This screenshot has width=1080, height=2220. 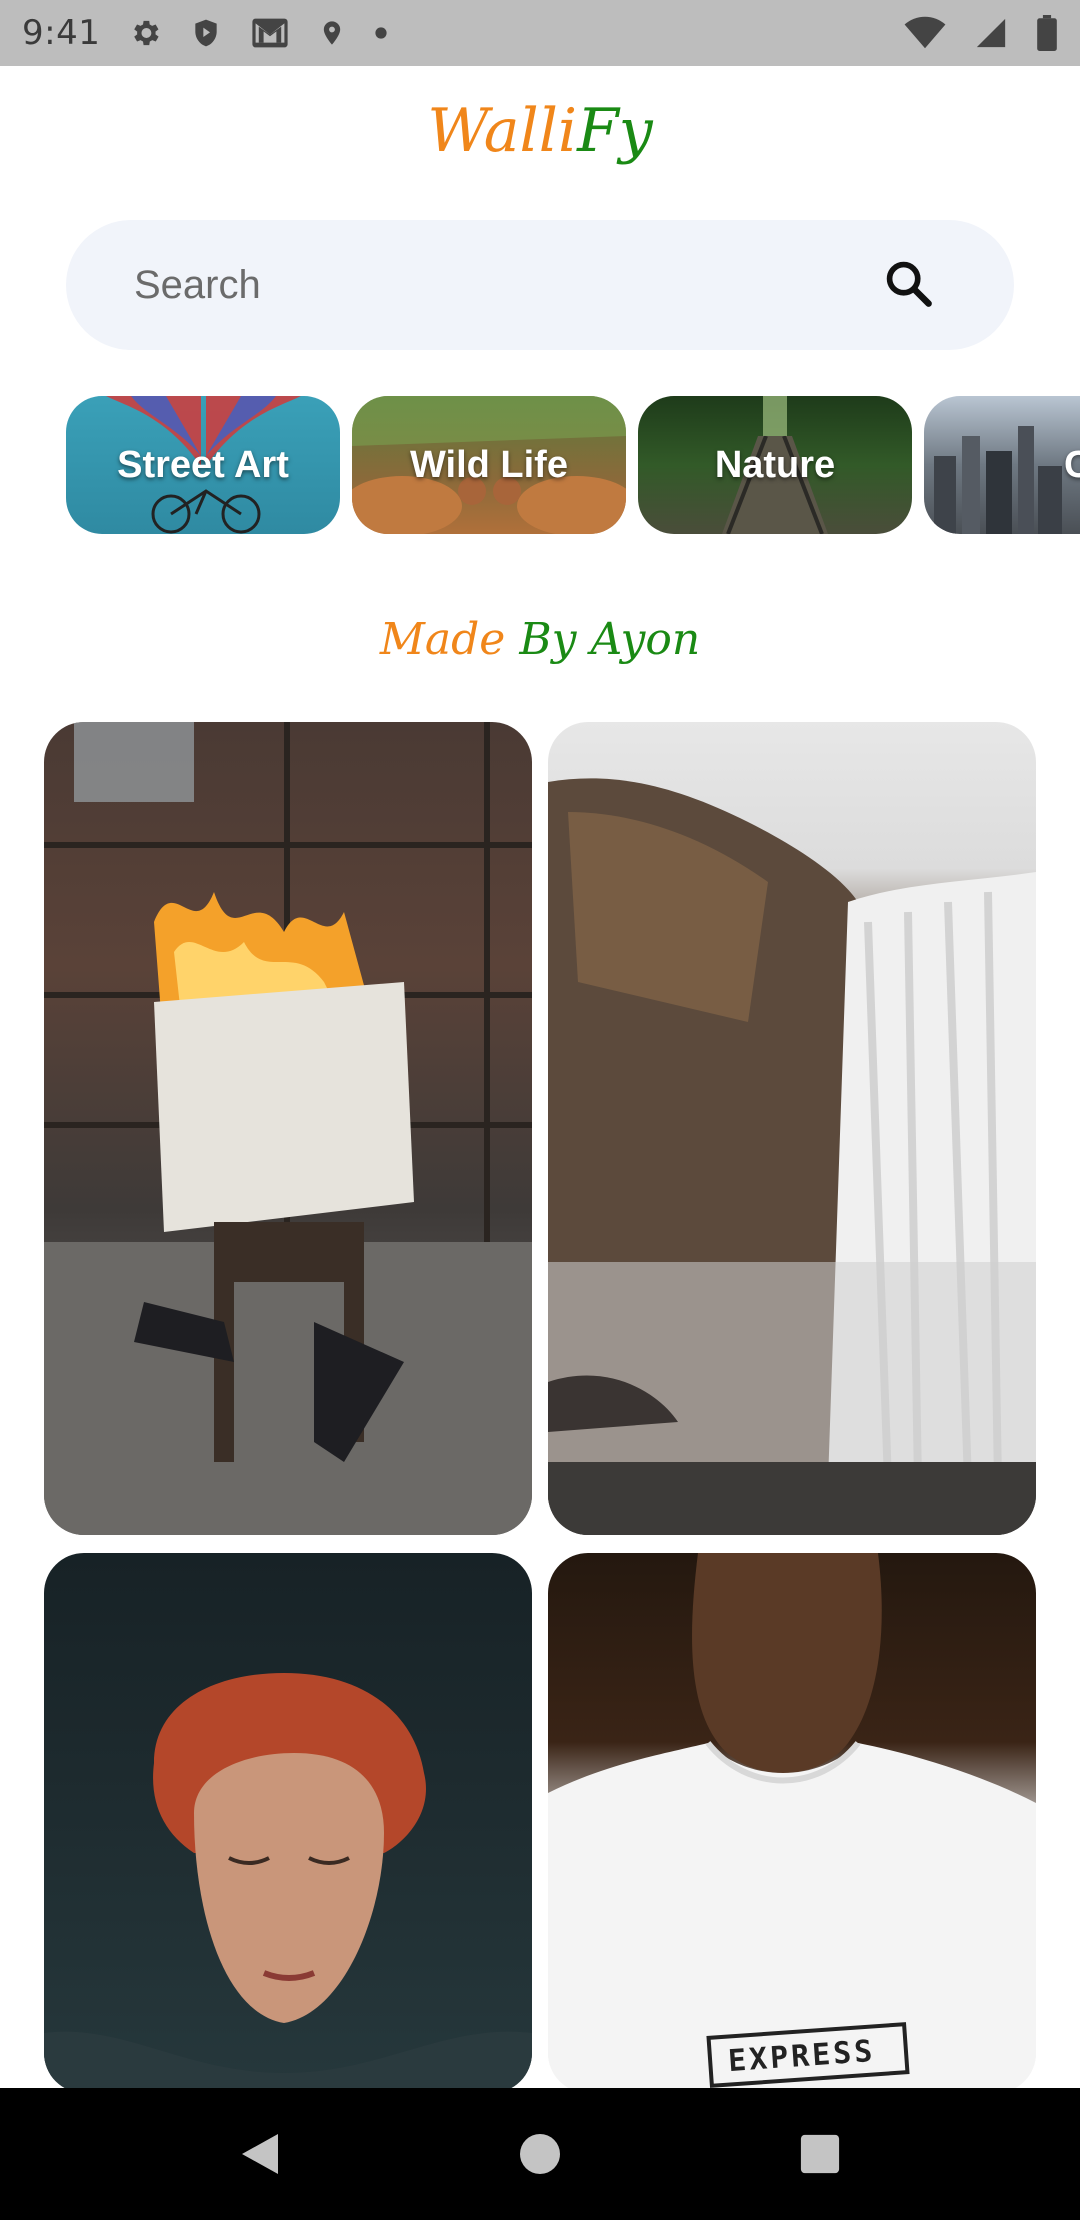 What do you see at coordinates (270, 33) in the screenshot?
I see `gmail-icon` at bounding box center [270, 33].